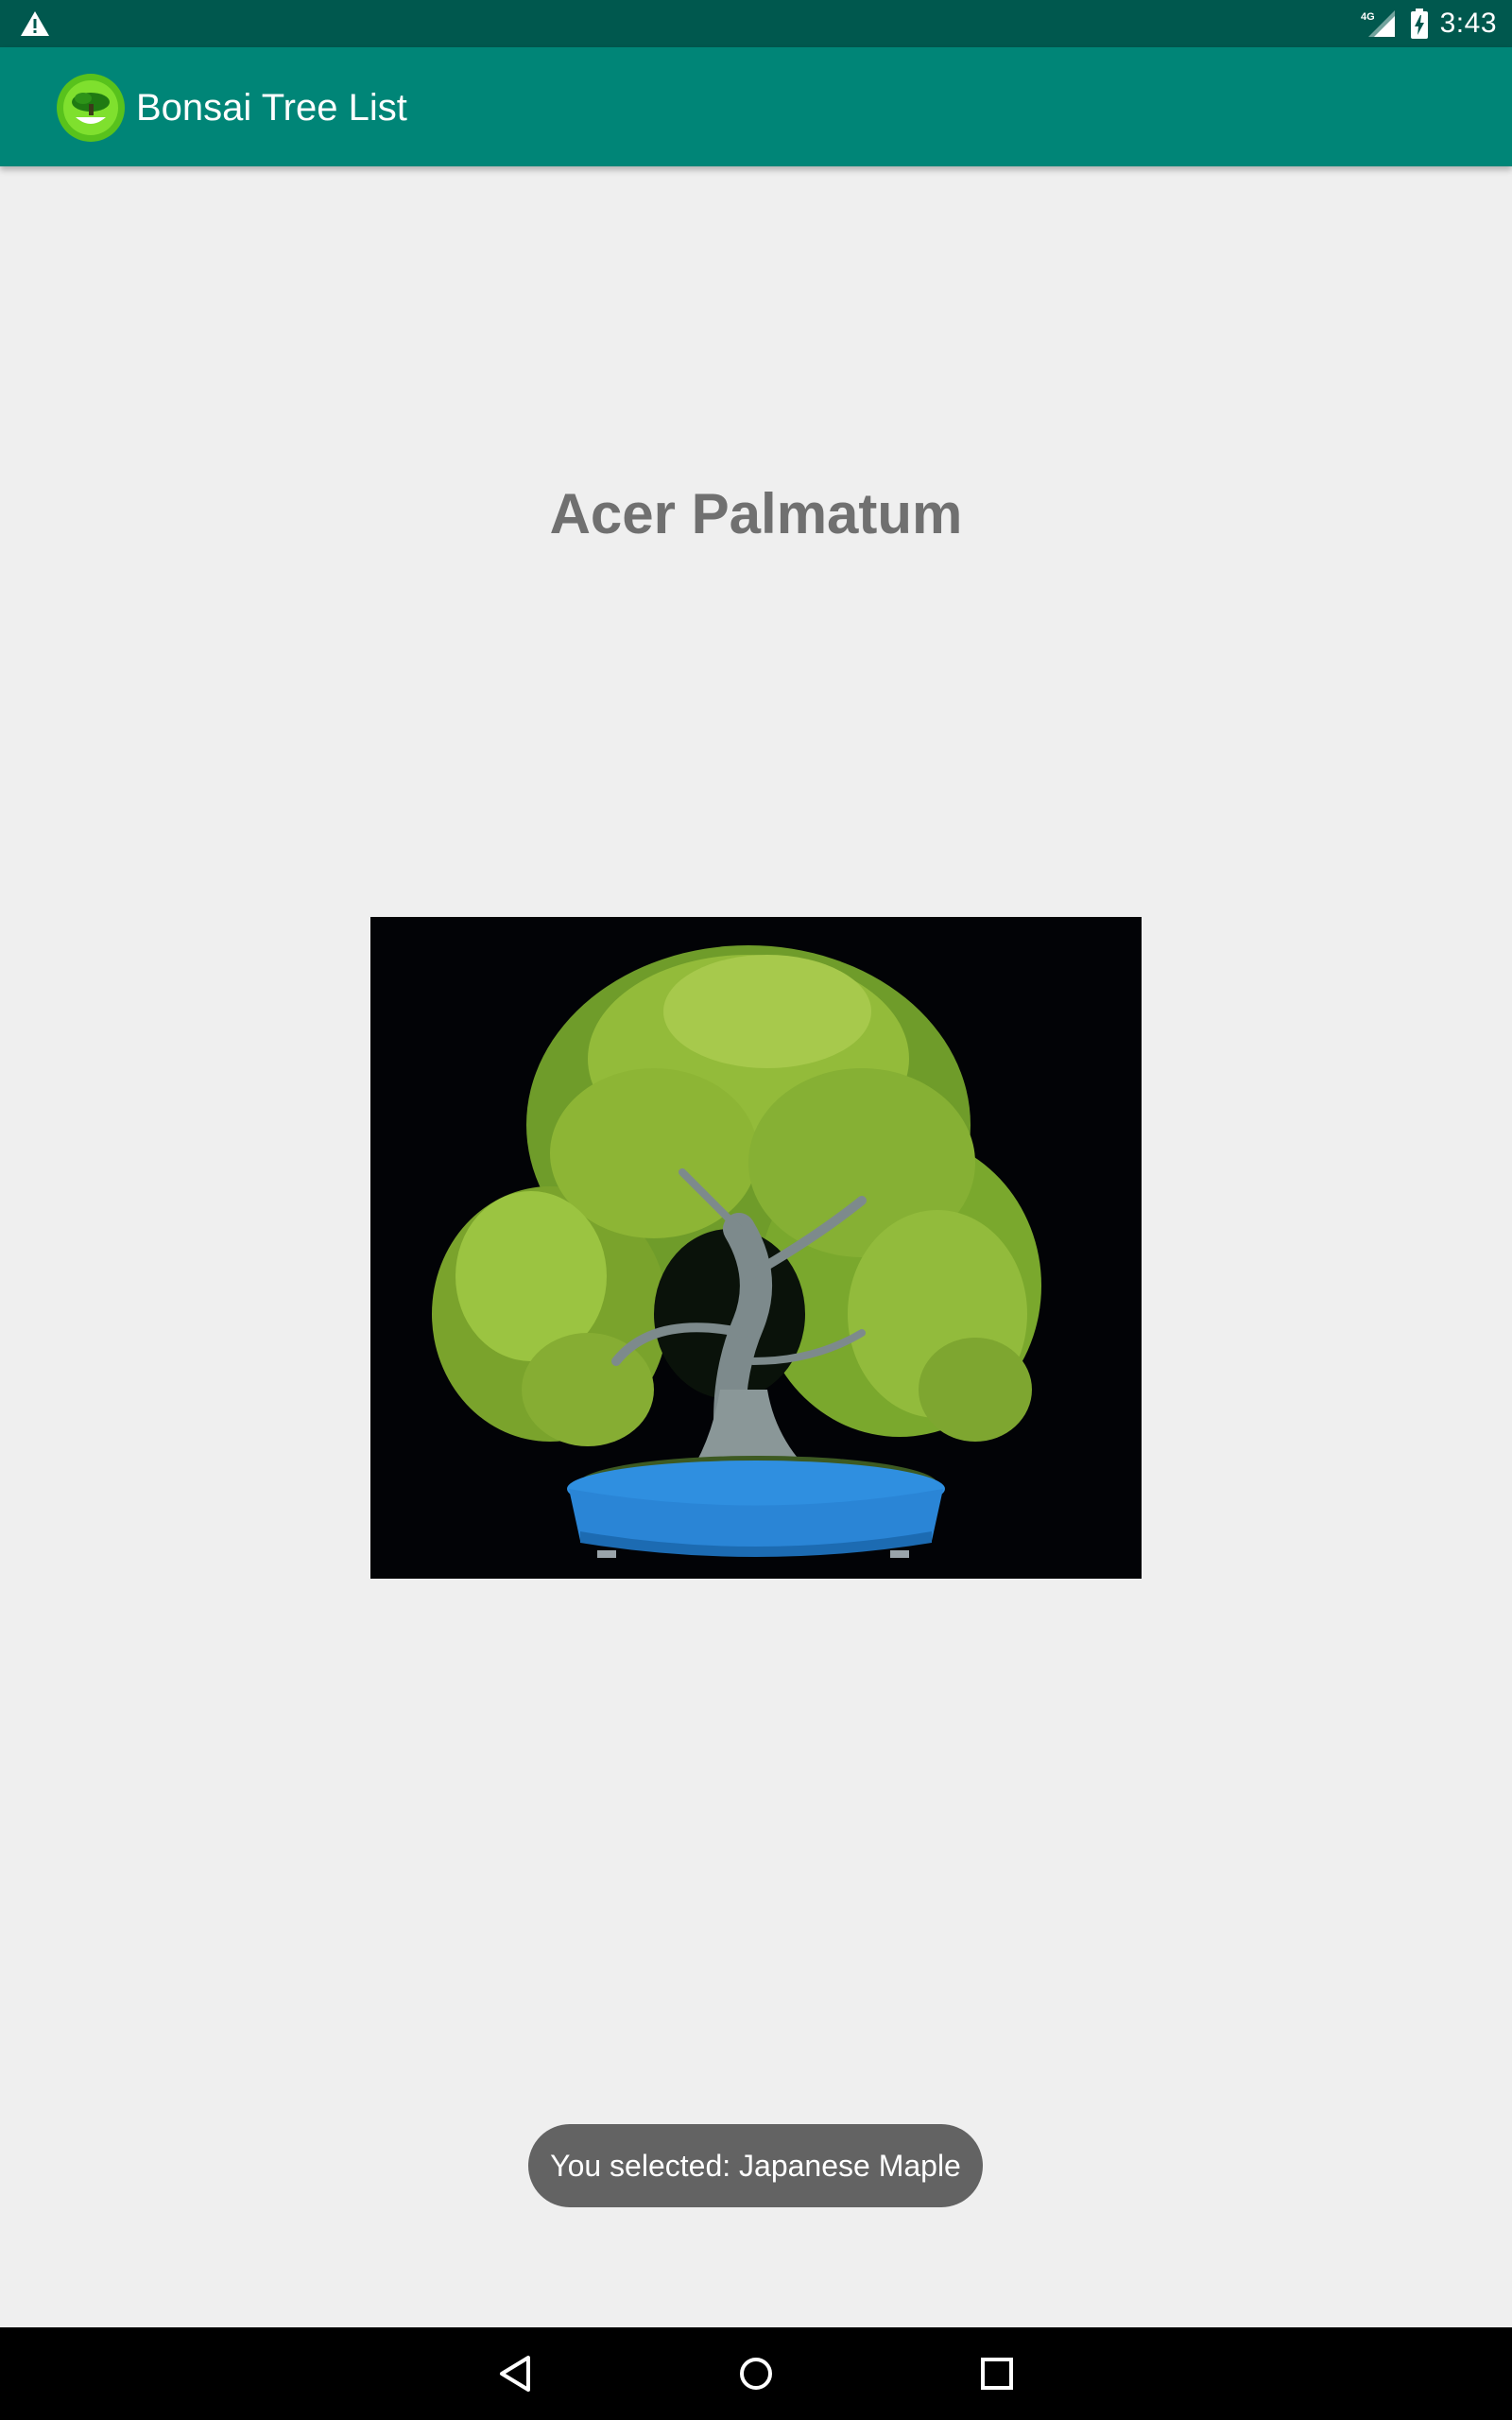 This screenshot has width=1512, height=2420. What do you see at coordinates (516, 2373) in the screenshot?
I see `back-icon` at bounding box center [516, 2373].